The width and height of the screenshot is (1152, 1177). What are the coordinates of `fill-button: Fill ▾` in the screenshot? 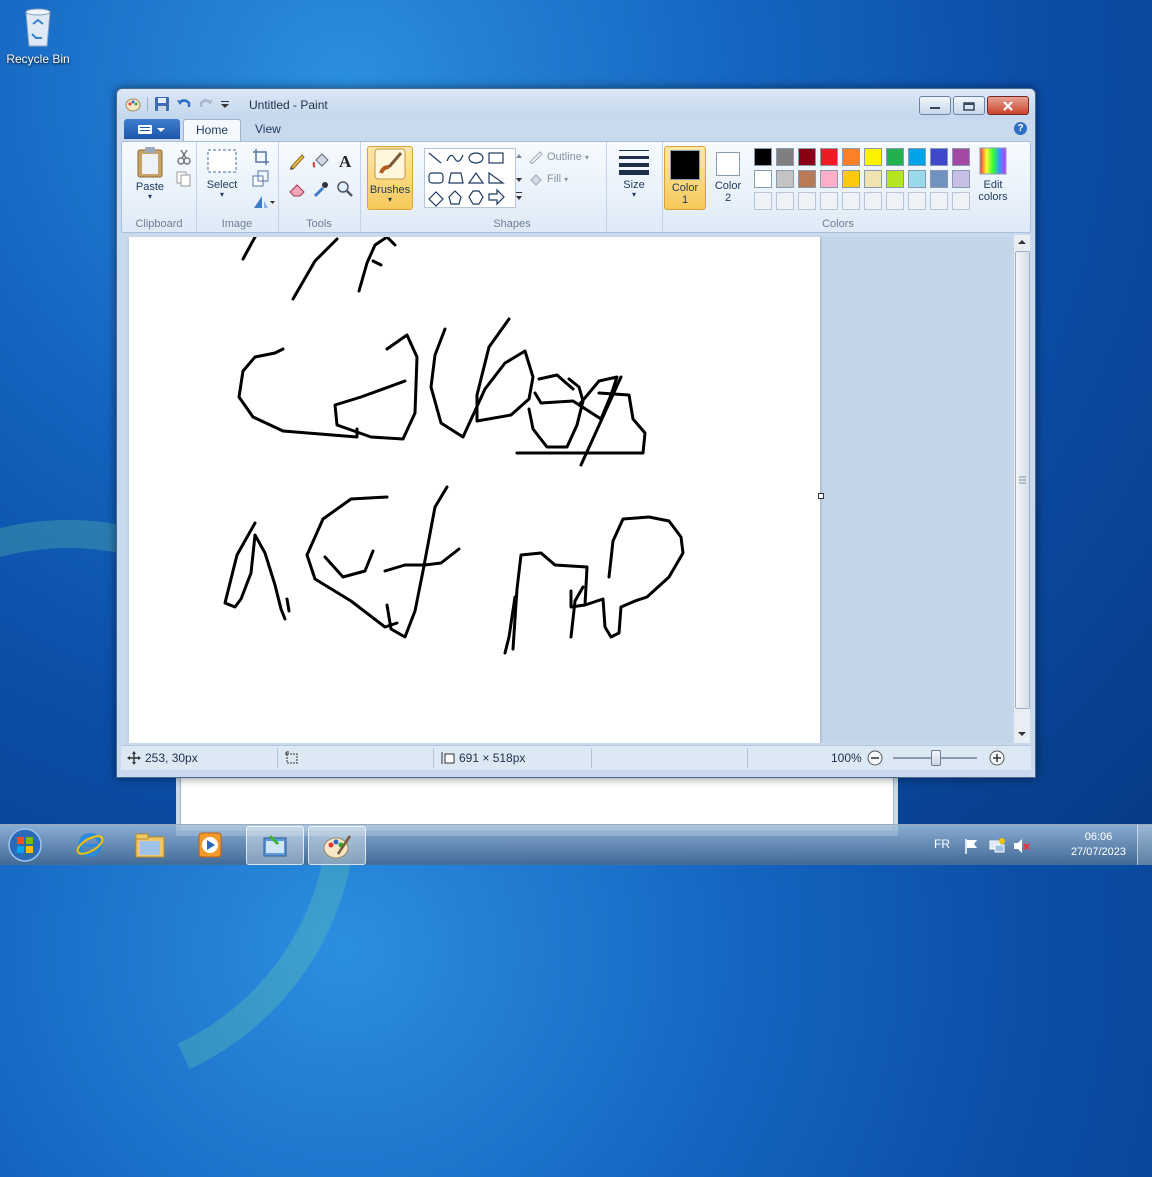 It's located at (548, 179).